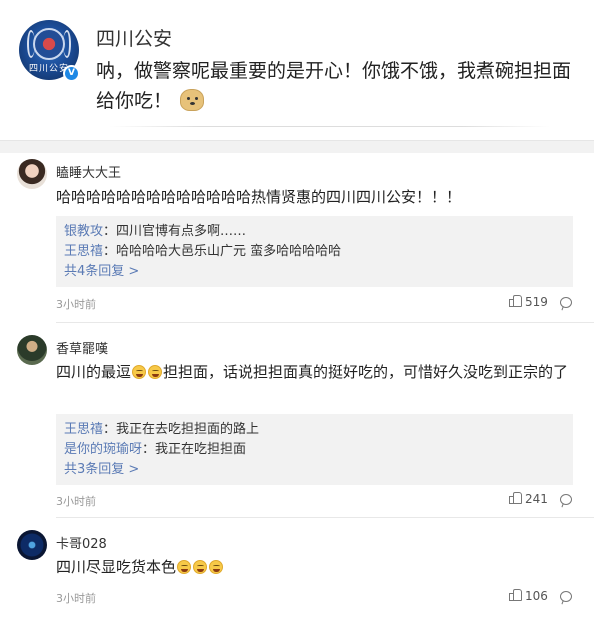 This screenshot has height=619, width=594. What do you see at coordinates (330, 126) in the screenshot?
I see `post-divider` at bounding box center [330, 126].